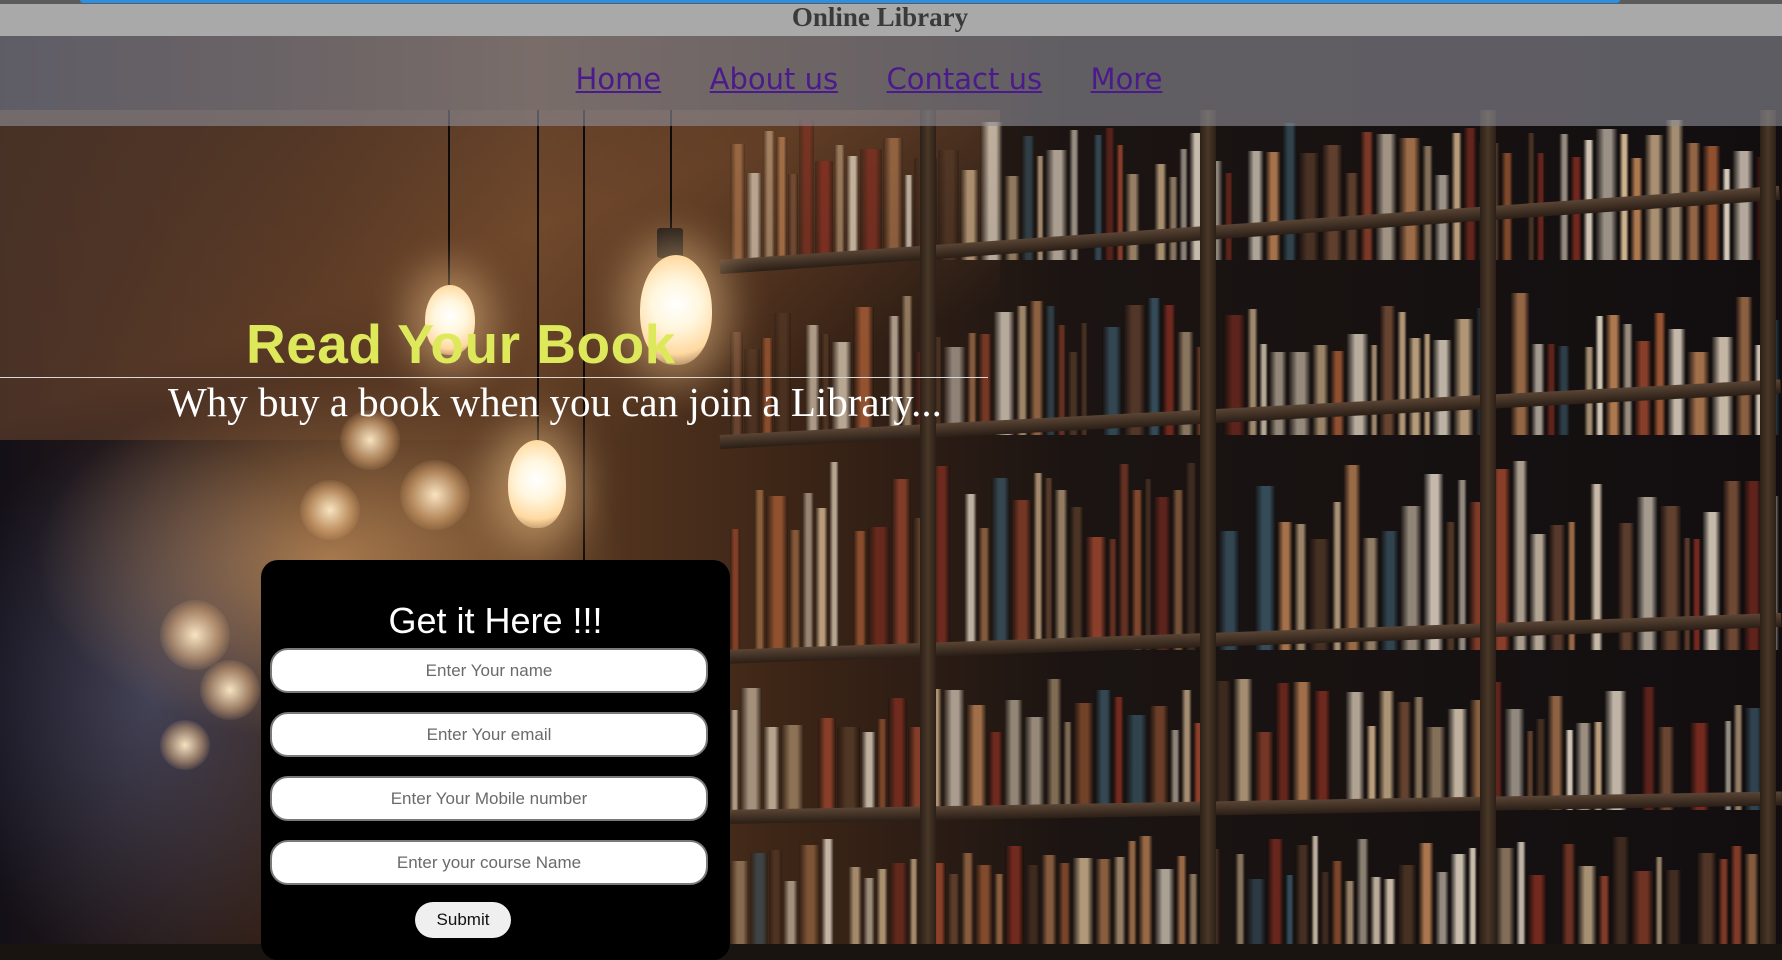 The image size is (1782, 960). Describe the element at coordinates (495, 760) in the screenshot. I see `signup-form: Get it Here !!! Submit` at that location.